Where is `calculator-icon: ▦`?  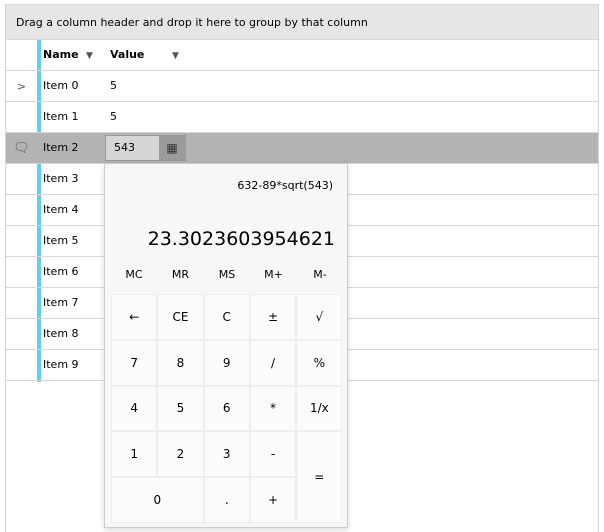 calculator-icon: ▦ is located at coordinates (172, 148).